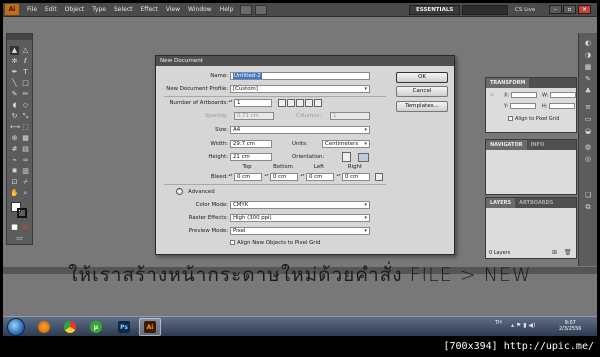  What do you see at coordinates (254, 116) in the screenshot?
I see `spacing-input: 0.71 cm` at bounding box center [254, 116].